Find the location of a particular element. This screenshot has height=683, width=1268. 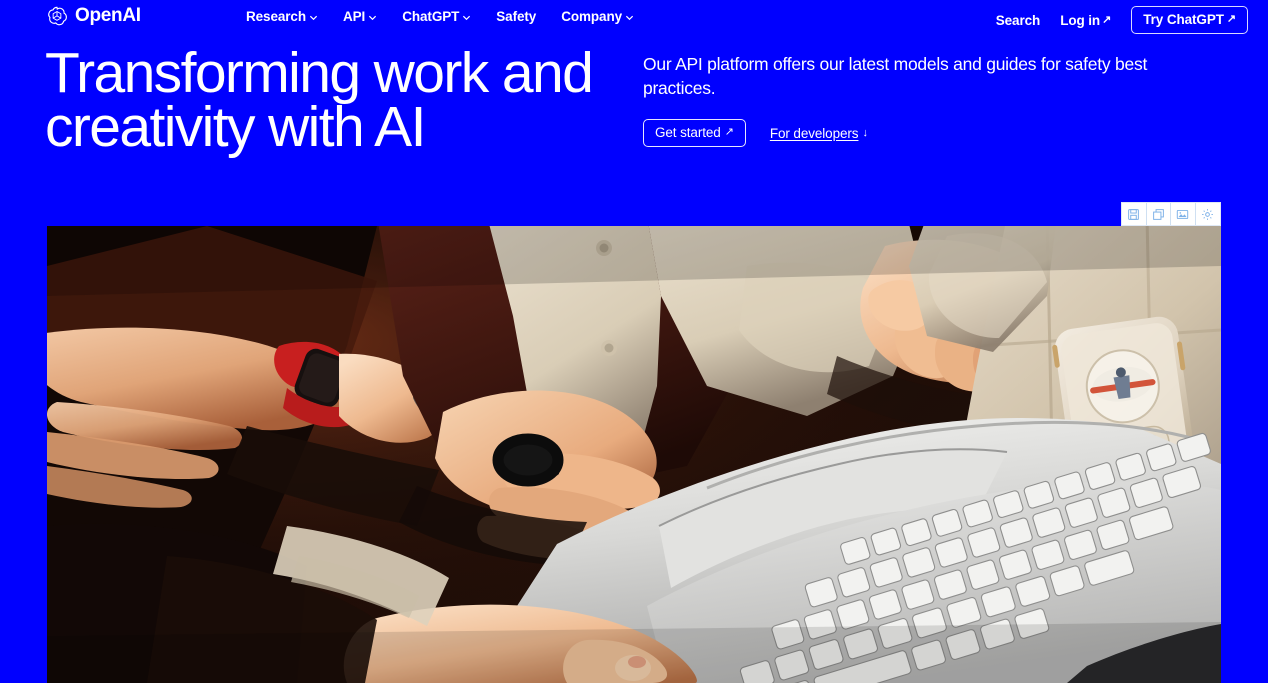

arrow-down-icon: ↓ is located at coordinates (865, 132).